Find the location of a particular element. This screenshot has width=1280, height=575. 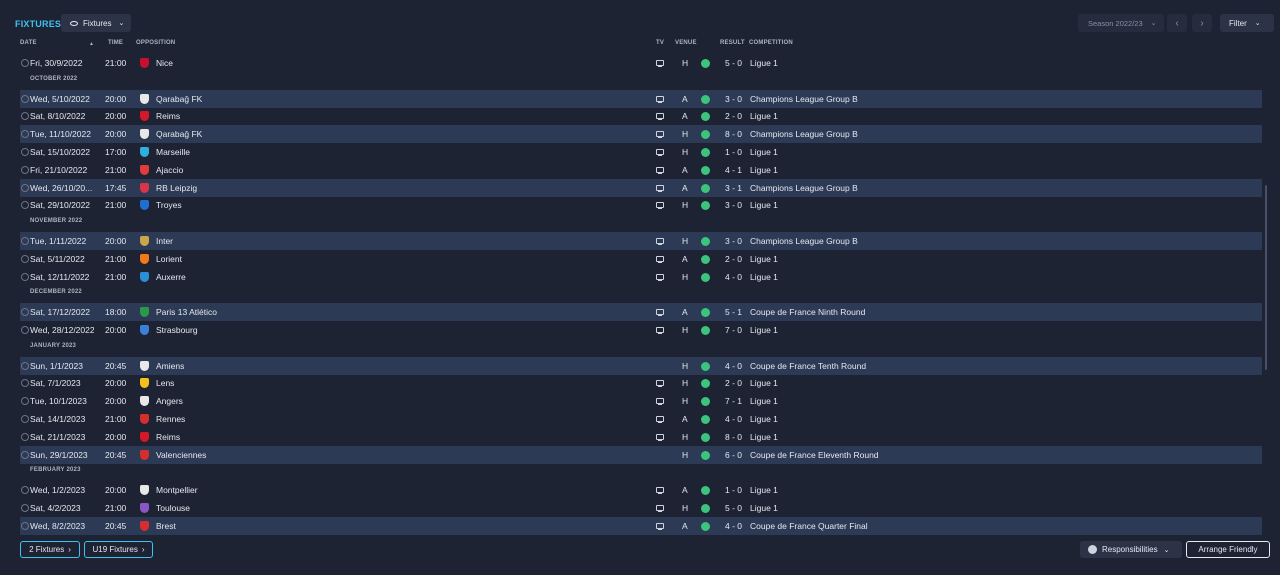

fixtures-link-button: 2 Fixtures › is located at coordinates (50, 549).